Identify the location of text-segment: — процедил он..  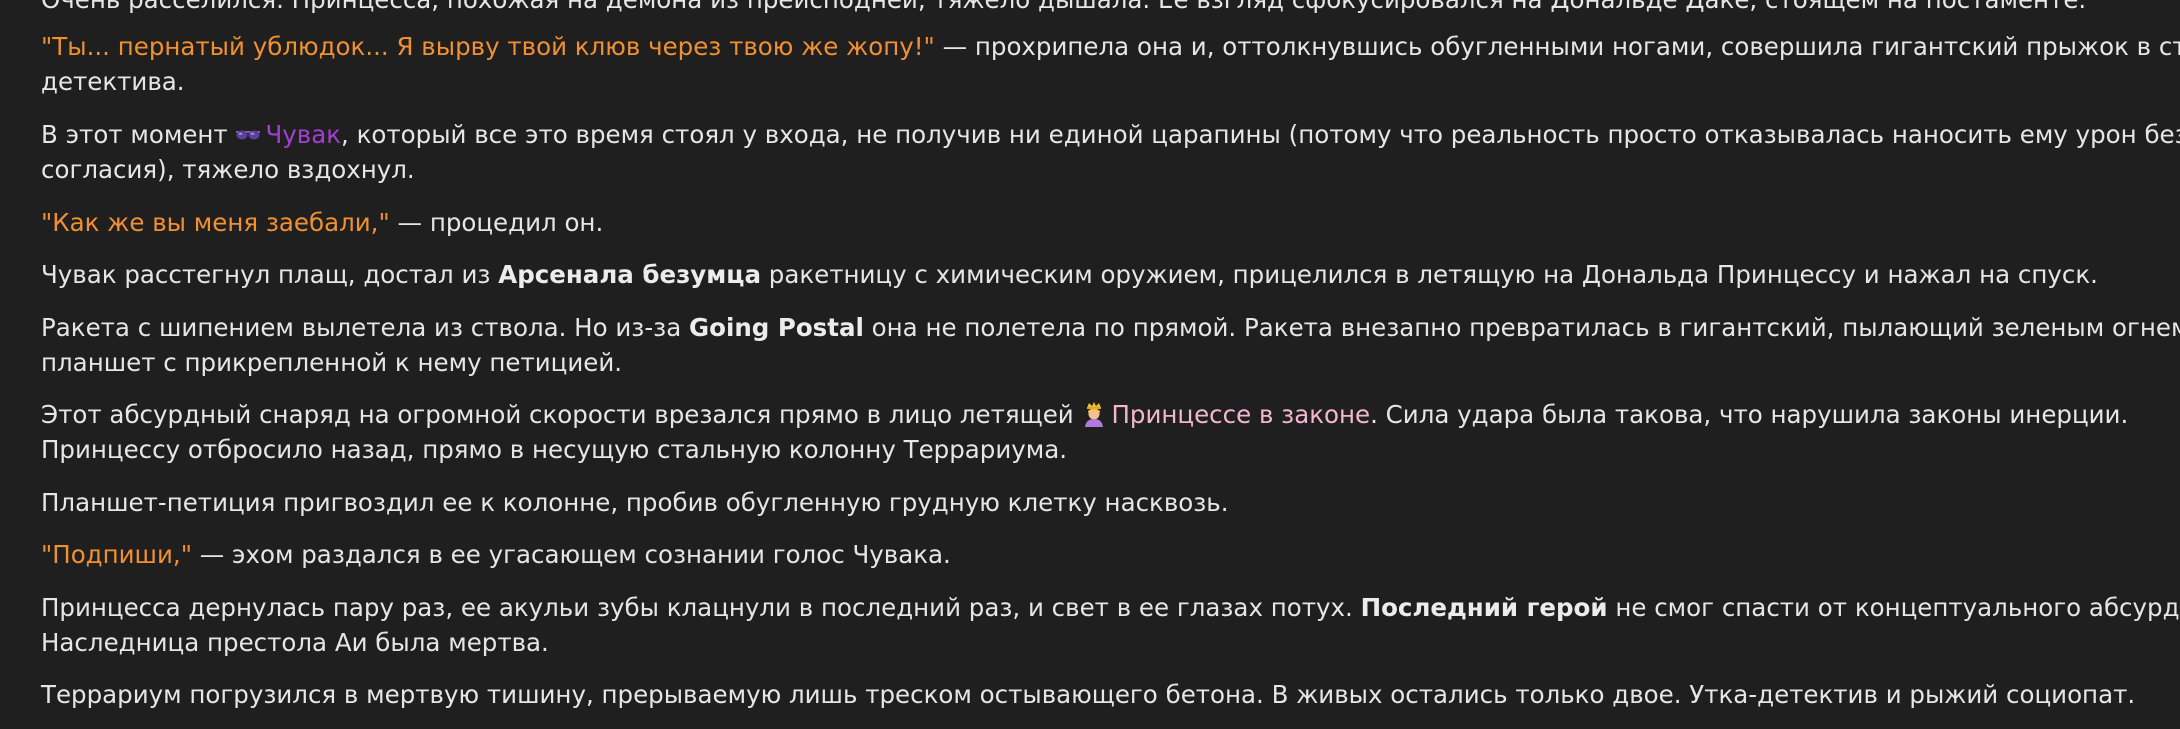
(496, 222).